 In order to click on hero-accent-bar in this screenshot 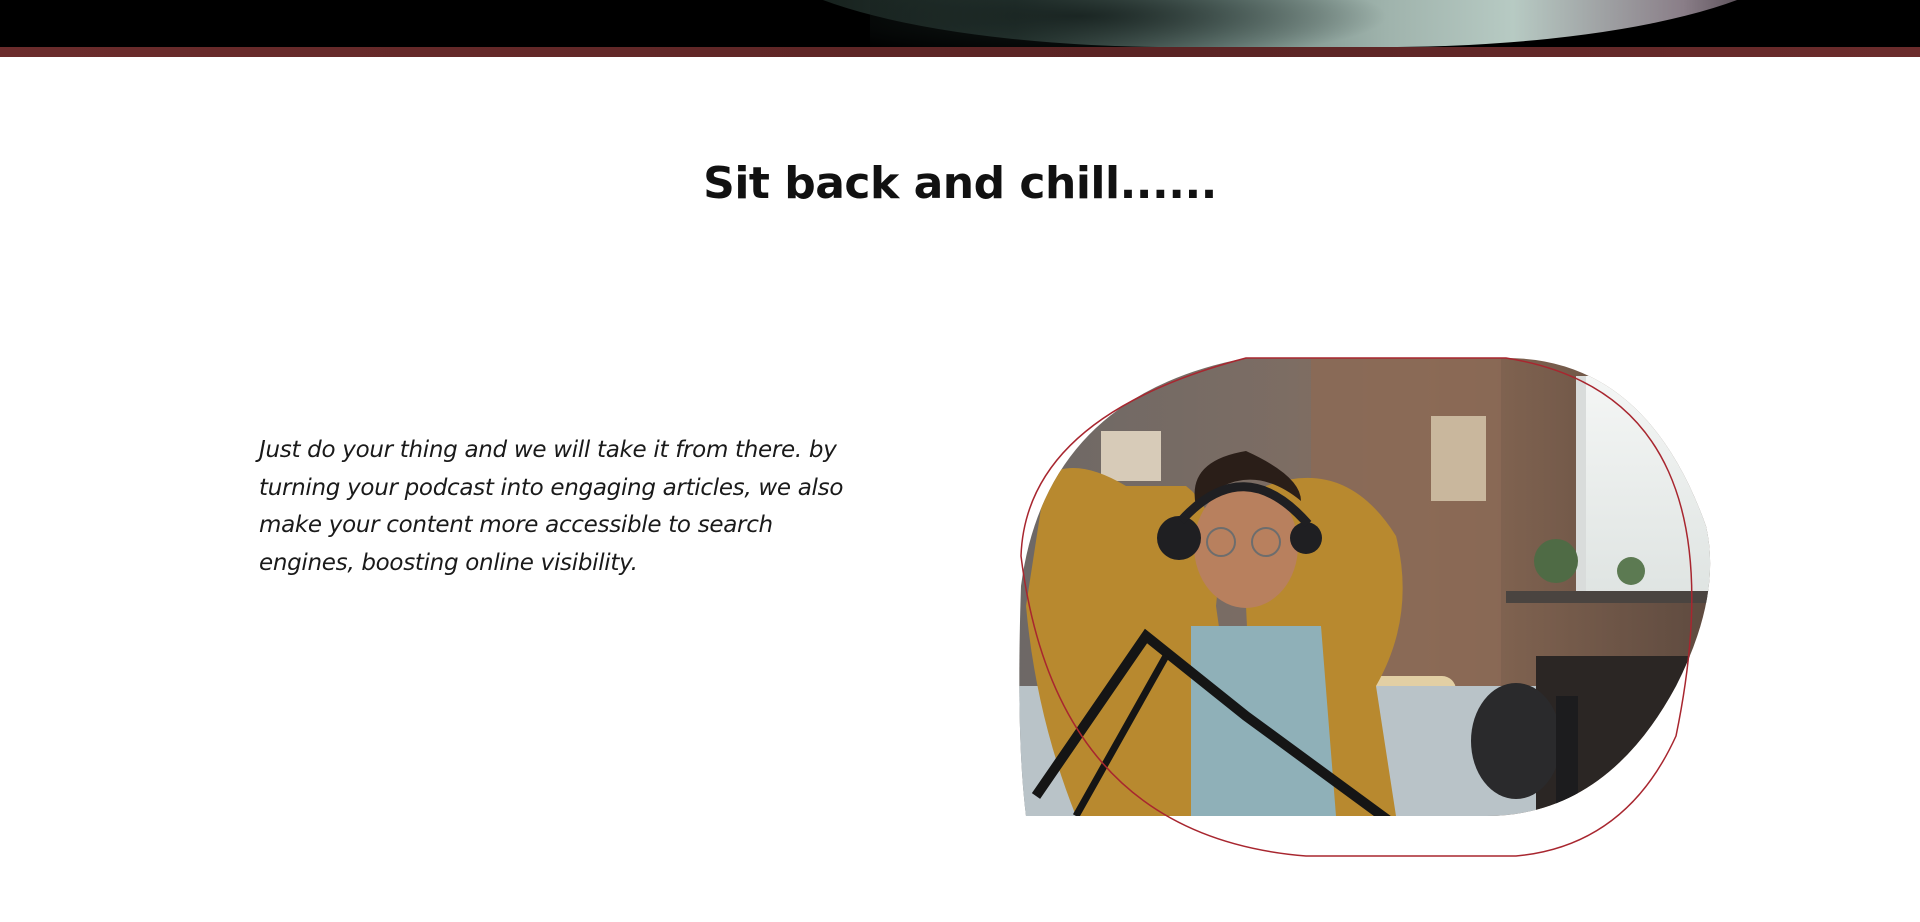, I will do `click(960, 52)`.